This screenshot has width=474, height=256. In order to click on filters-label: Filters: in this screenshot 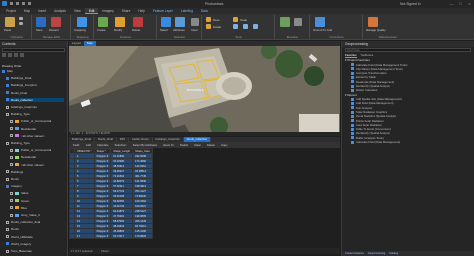, I will do `click(105, 251)`.